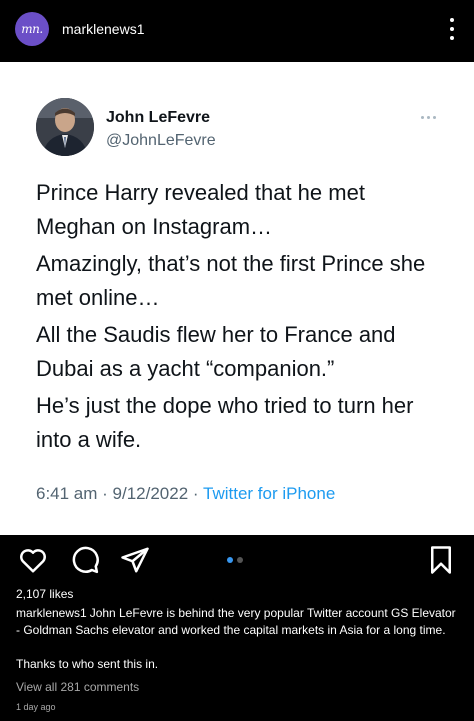  I want to click on carousel-indicator, so click(235, 560).